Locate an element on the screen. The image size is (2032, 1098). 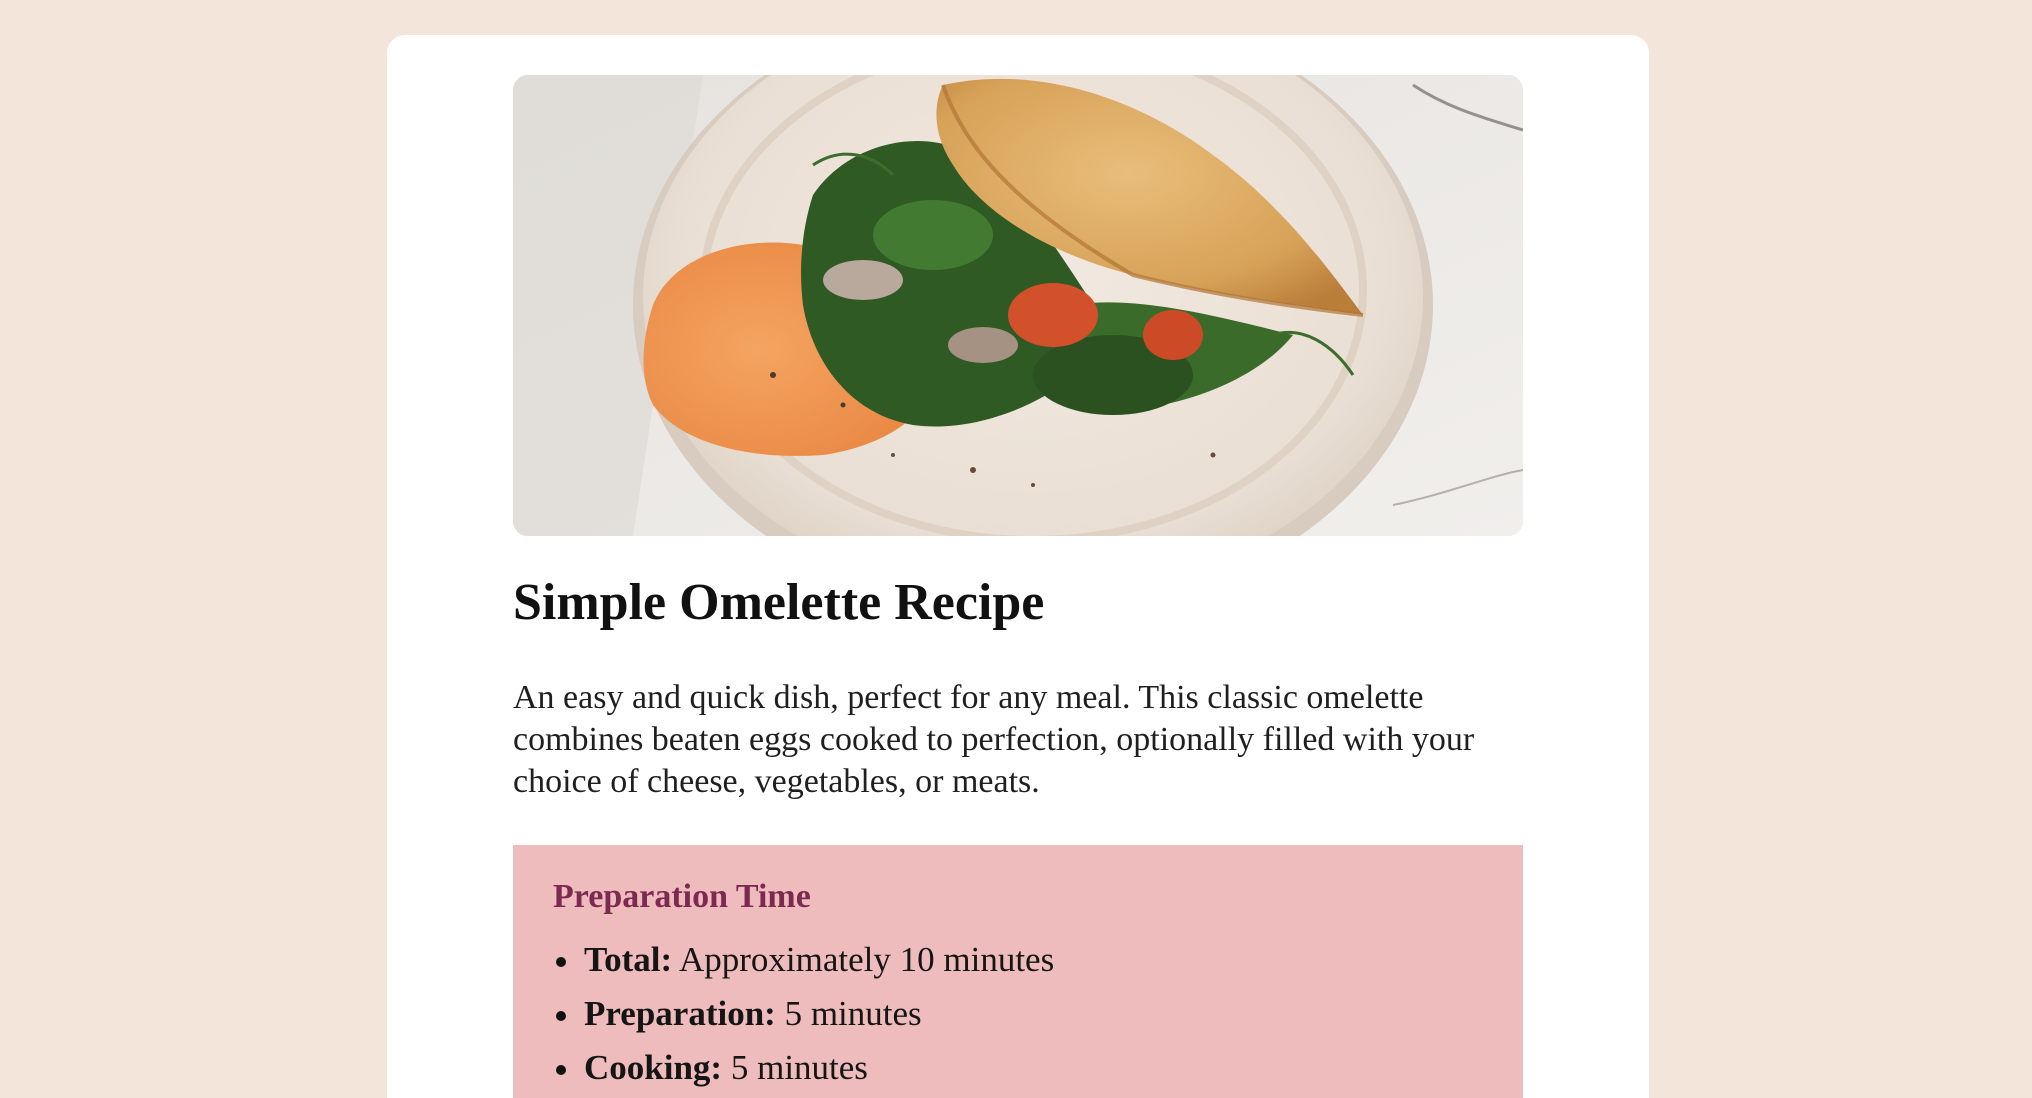
list-item-value: Approximately 10 minutes is located at coordinates (863, 959).